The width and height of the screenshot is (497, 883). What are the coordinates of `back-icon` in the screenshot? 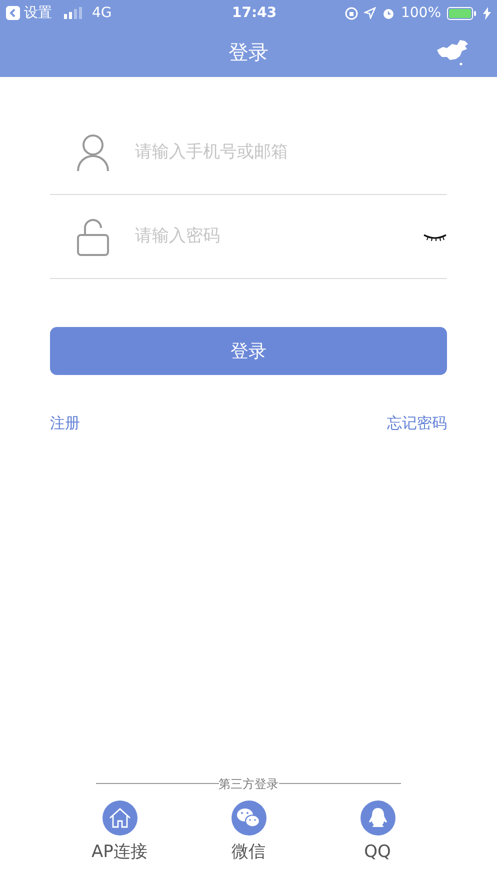 It's located at (13, 13).